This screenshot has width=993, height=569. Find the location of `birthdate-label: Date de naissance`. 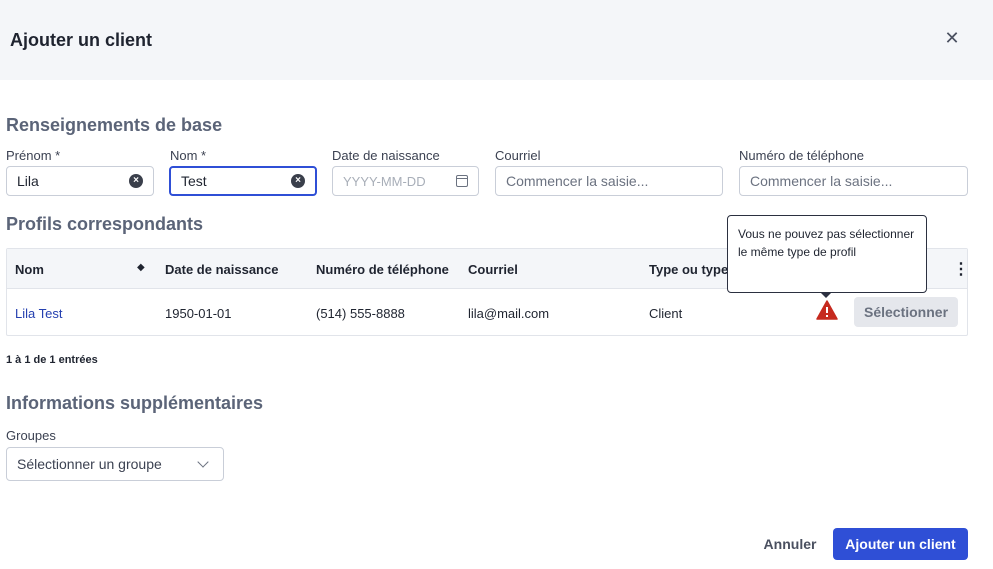

birthdate-label: Date de naissance is located at coordinates (386, 155).